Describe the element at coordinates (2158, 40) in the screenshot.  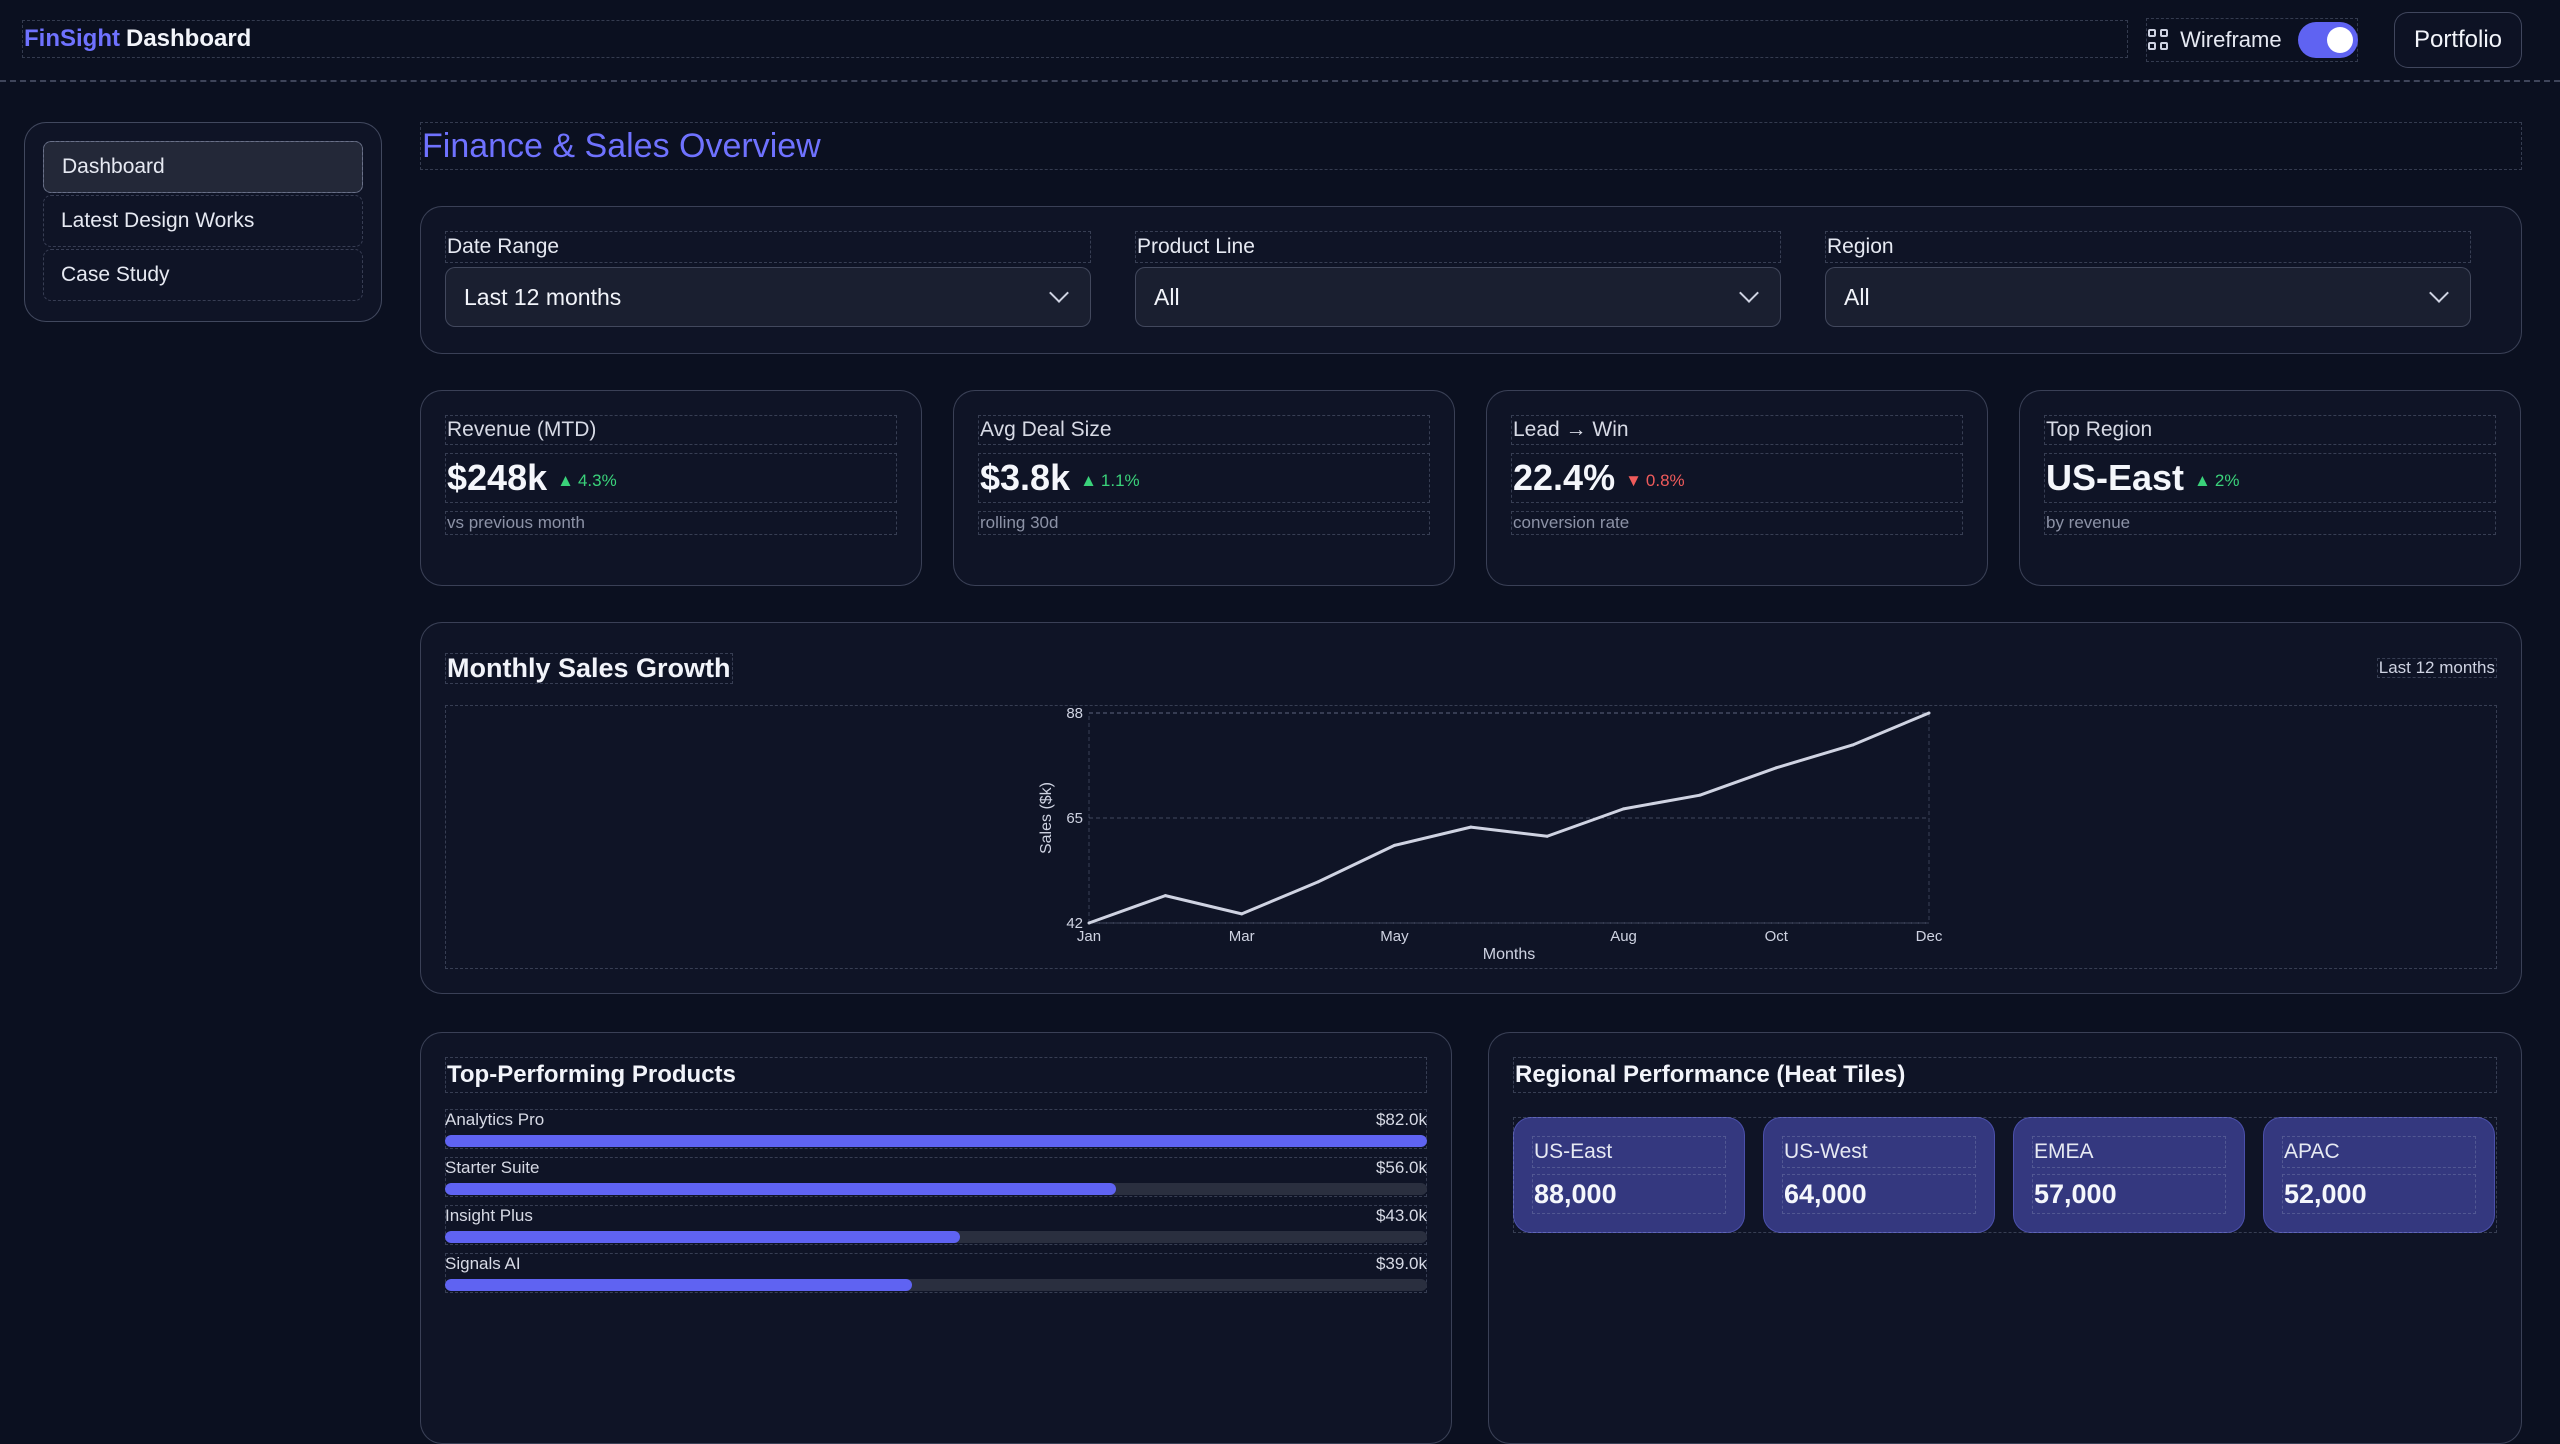
I see `grid-icon` at that location.